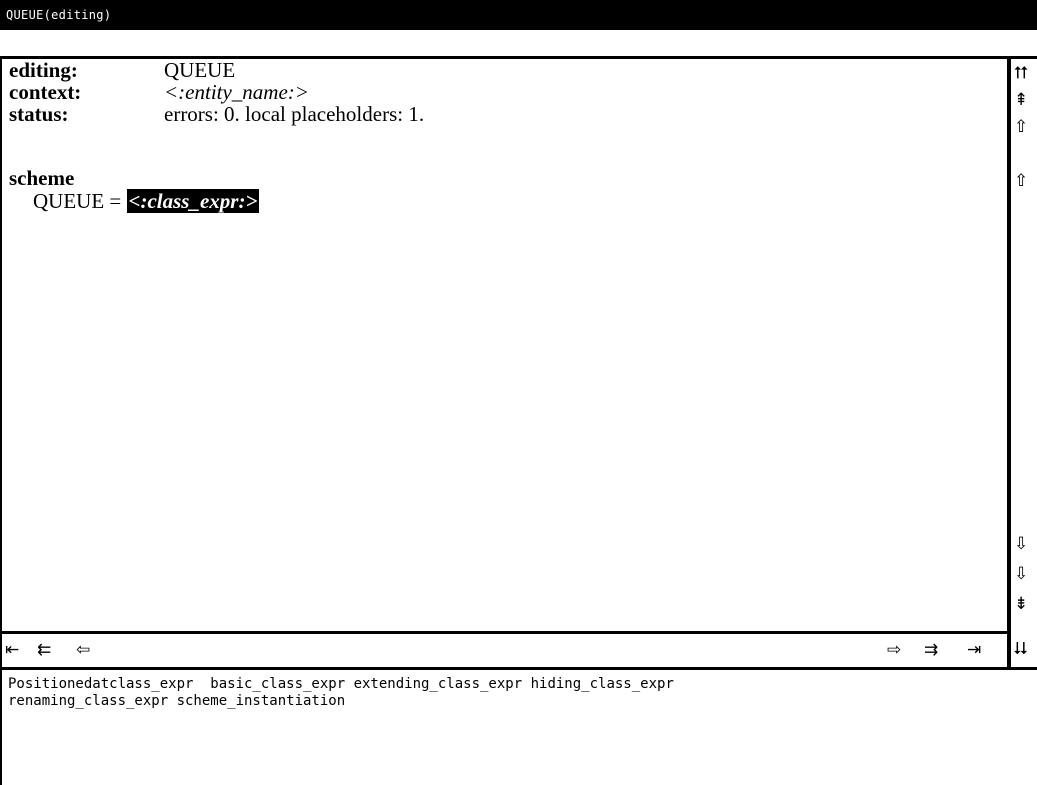 The height and width of the screenshot is (785, 1037). I want to click on window-title-bar: QUEUE(editing), so click(518, 15).